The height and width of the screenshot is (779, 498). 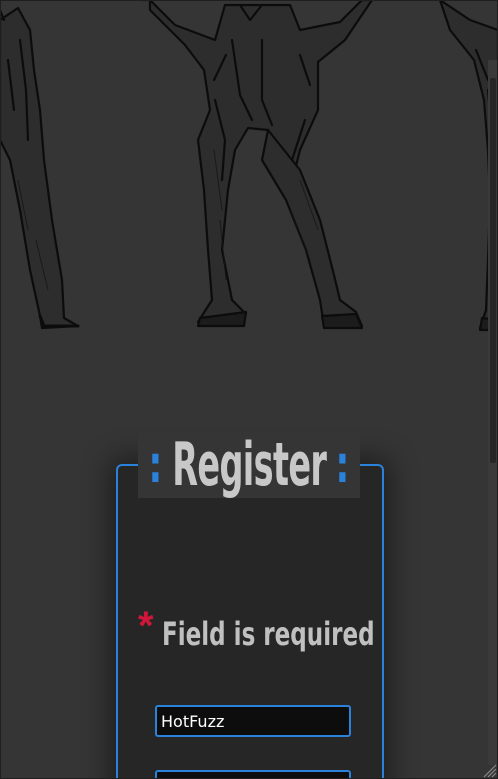 I want to click on register-title: Register, so click(x=249, y=465).